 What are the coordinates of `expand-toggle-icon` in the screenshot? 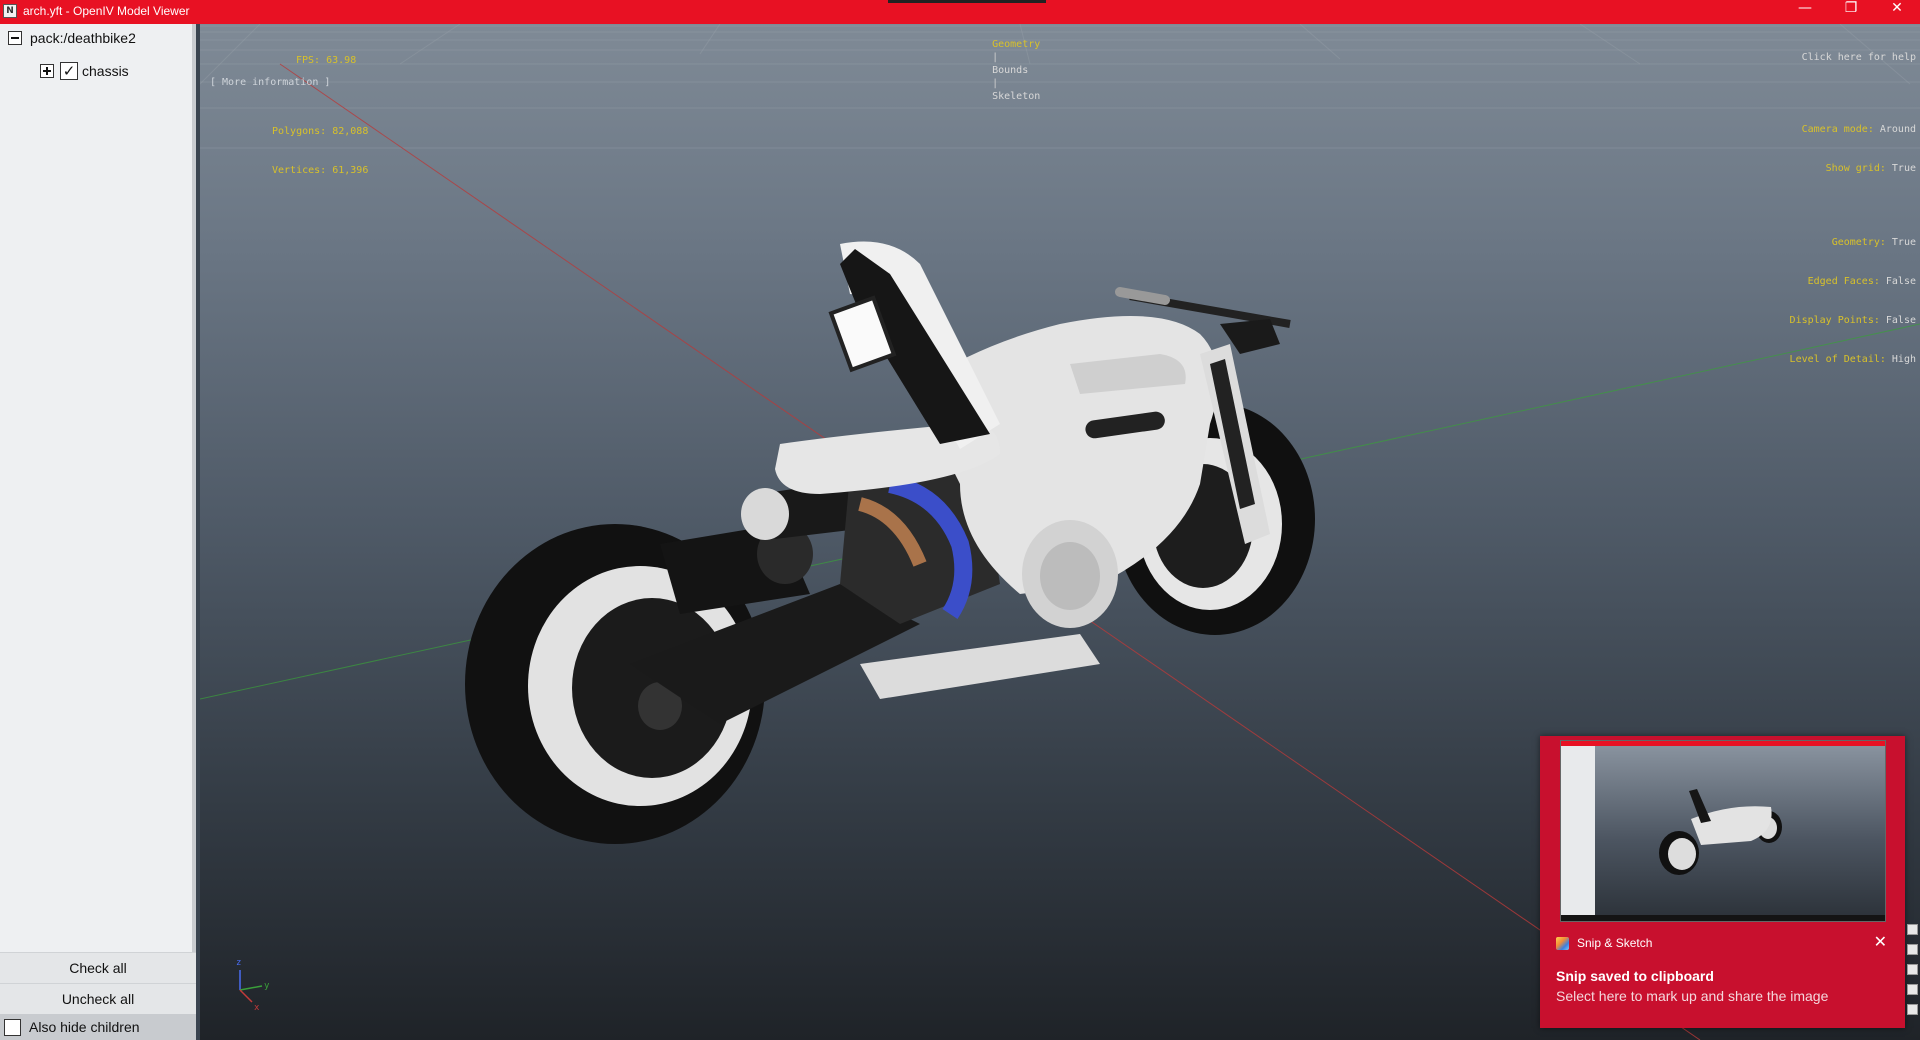 It's located at (47, 71).